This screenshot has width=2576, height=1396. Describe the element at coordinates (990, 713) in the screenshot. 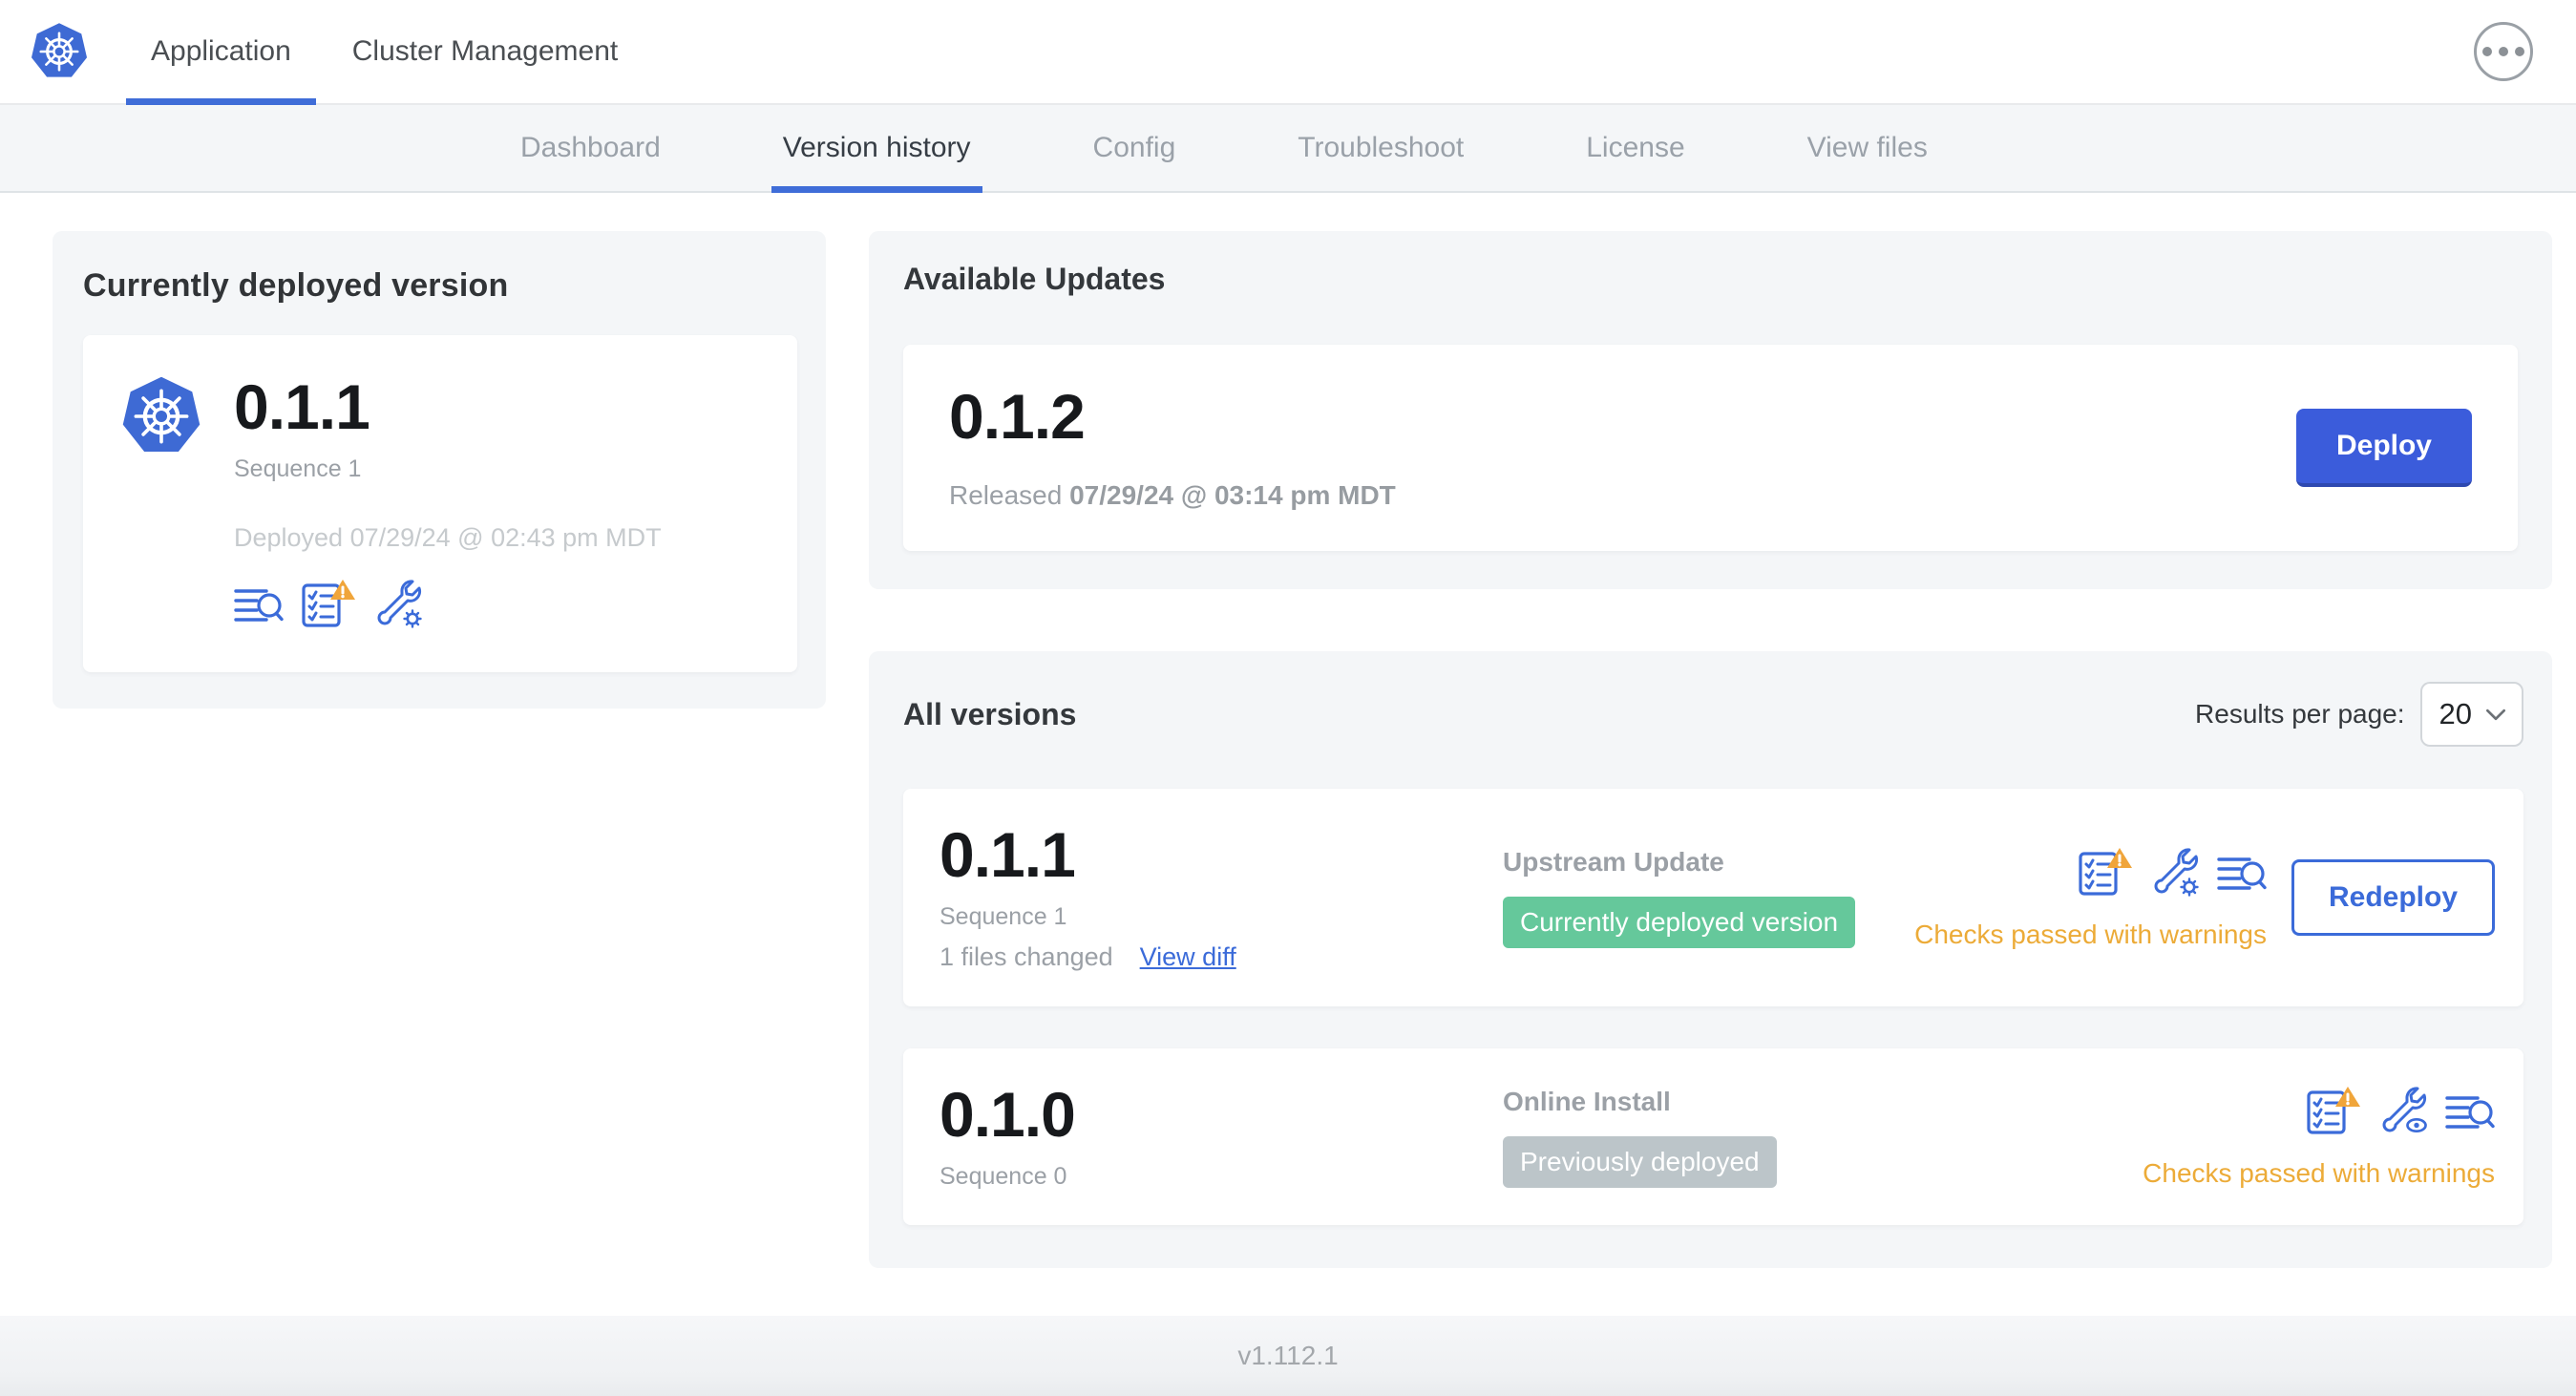

I see `all-versions-title: All versions` at that location.